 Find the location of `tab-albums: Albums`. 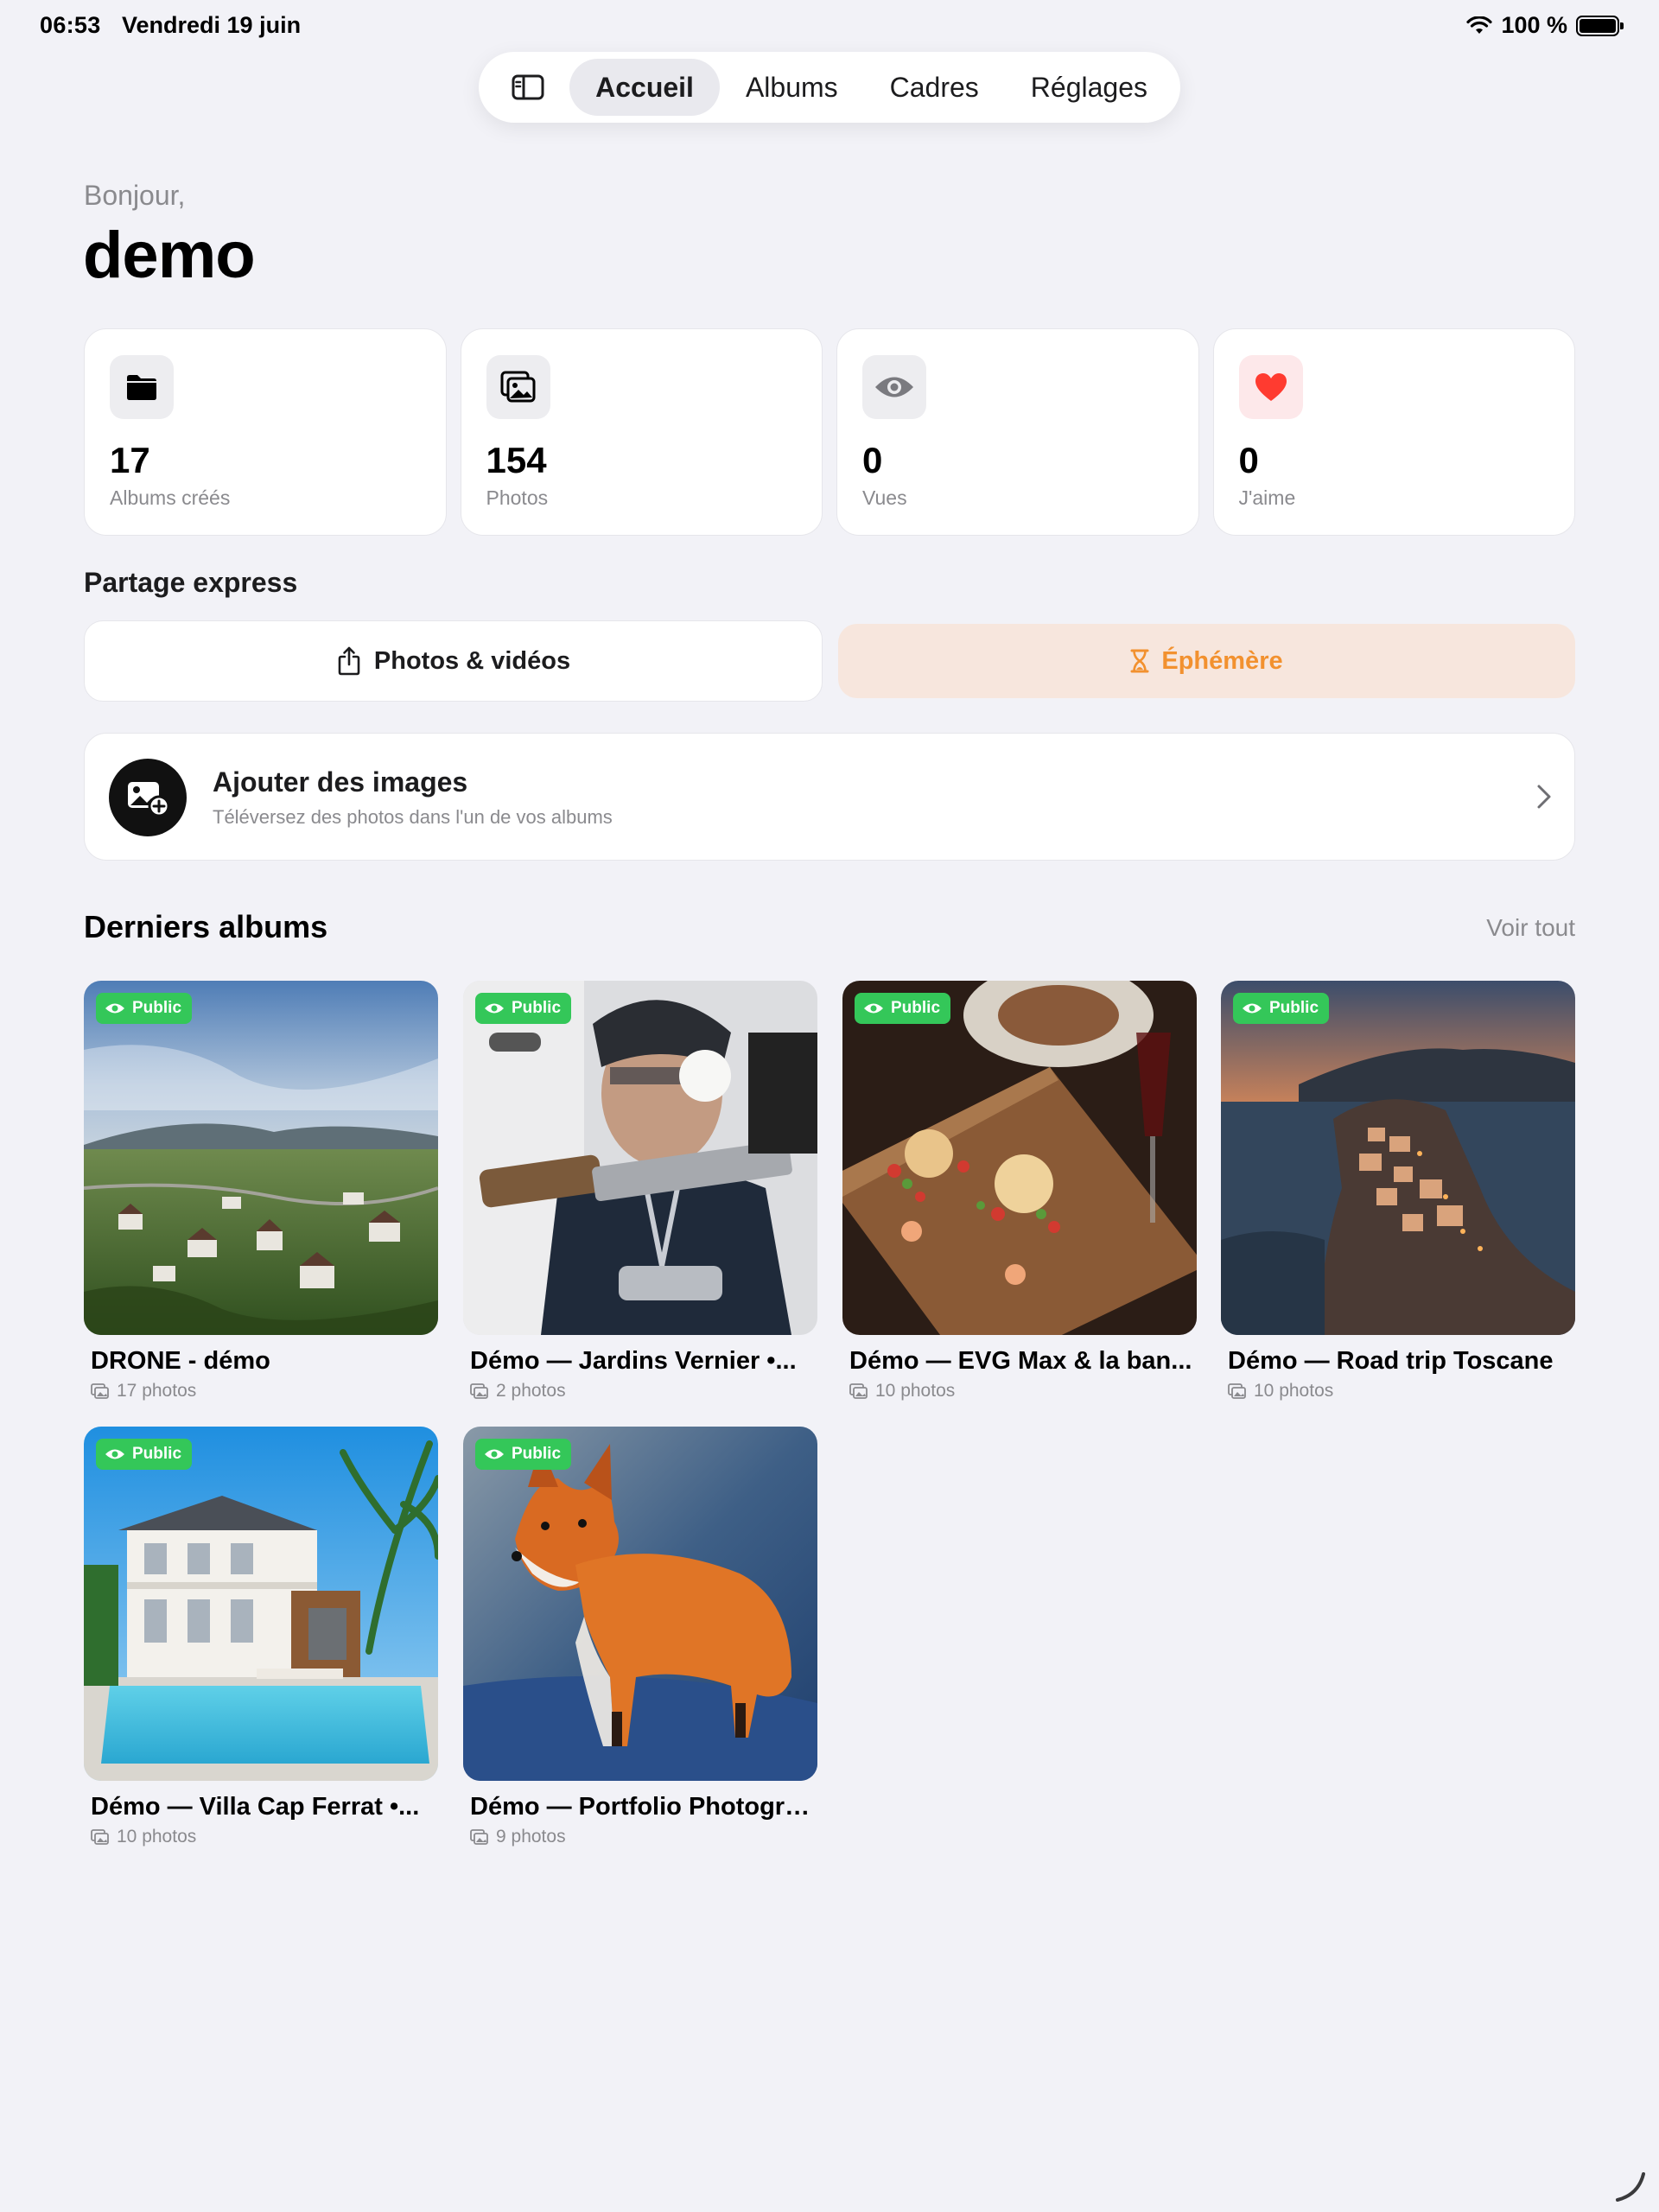

tab-albums: Albums is located at coordinates (792, 87).